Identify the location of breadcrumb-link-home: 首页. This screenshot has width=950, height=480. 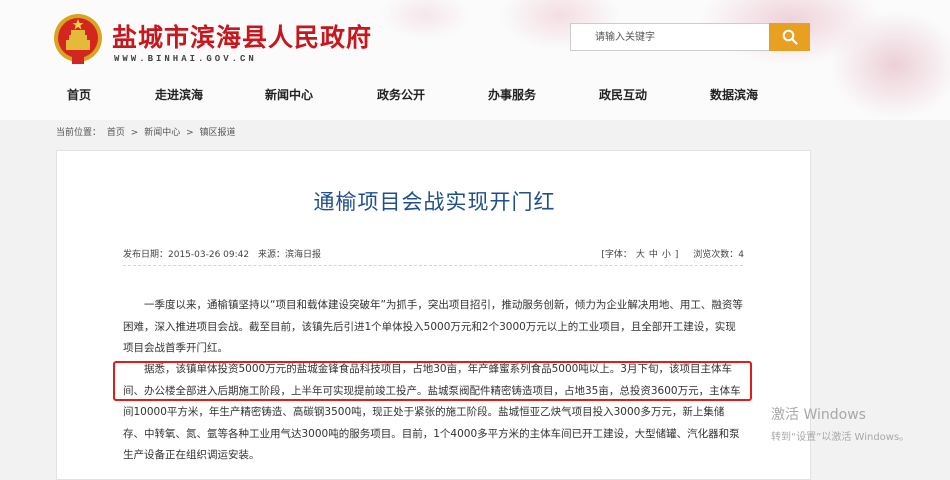
(116, 133).